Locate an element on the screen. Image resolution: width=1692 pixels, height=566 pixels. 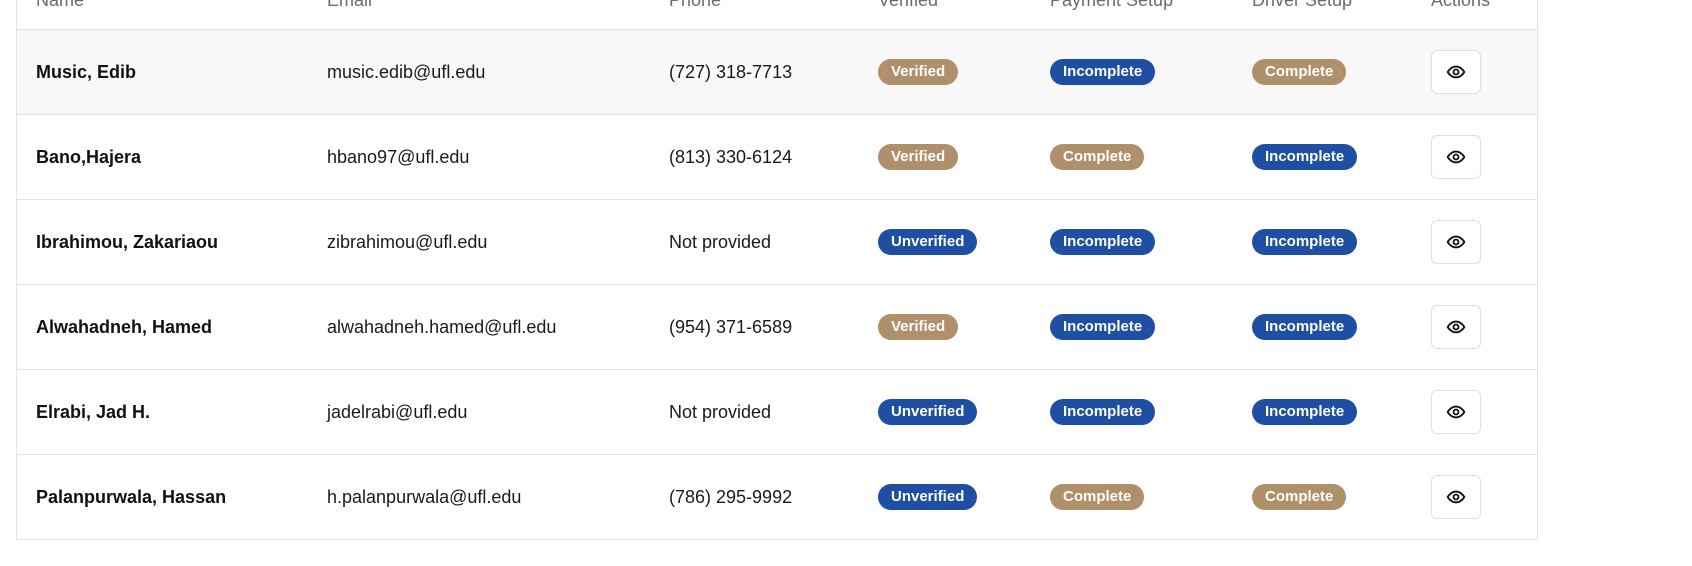
row-email: alwahadneh.hamed@ufl.edu is located at coordinates (442, 326).